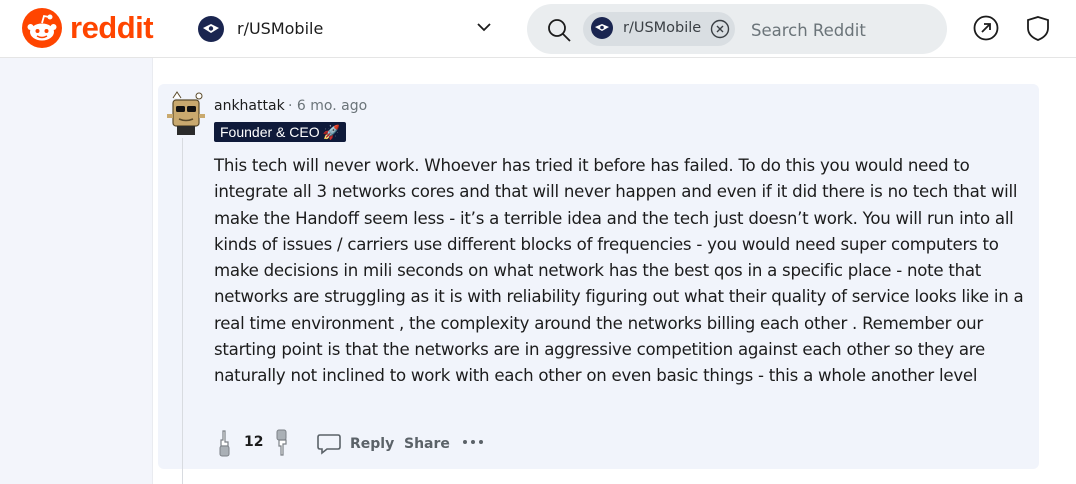 The height and width of the screenshot is (484, 1076). I want to click on subreddit-name: r/USMobile, so click(280, 28).